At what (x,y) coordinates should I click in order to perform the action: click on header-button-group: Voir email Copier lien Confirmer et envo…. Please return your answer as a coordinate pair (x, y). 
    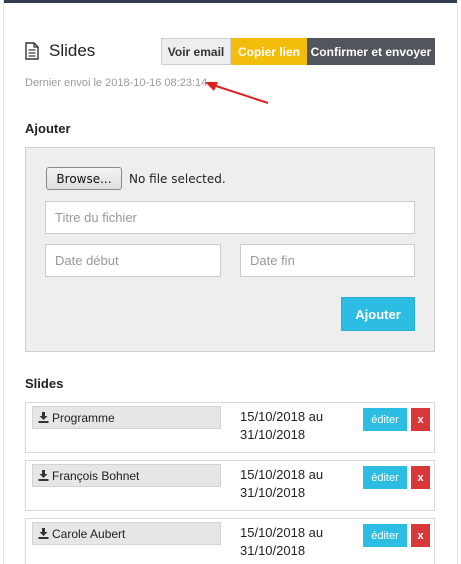
    Looking at the image, I should click on (298, 51).